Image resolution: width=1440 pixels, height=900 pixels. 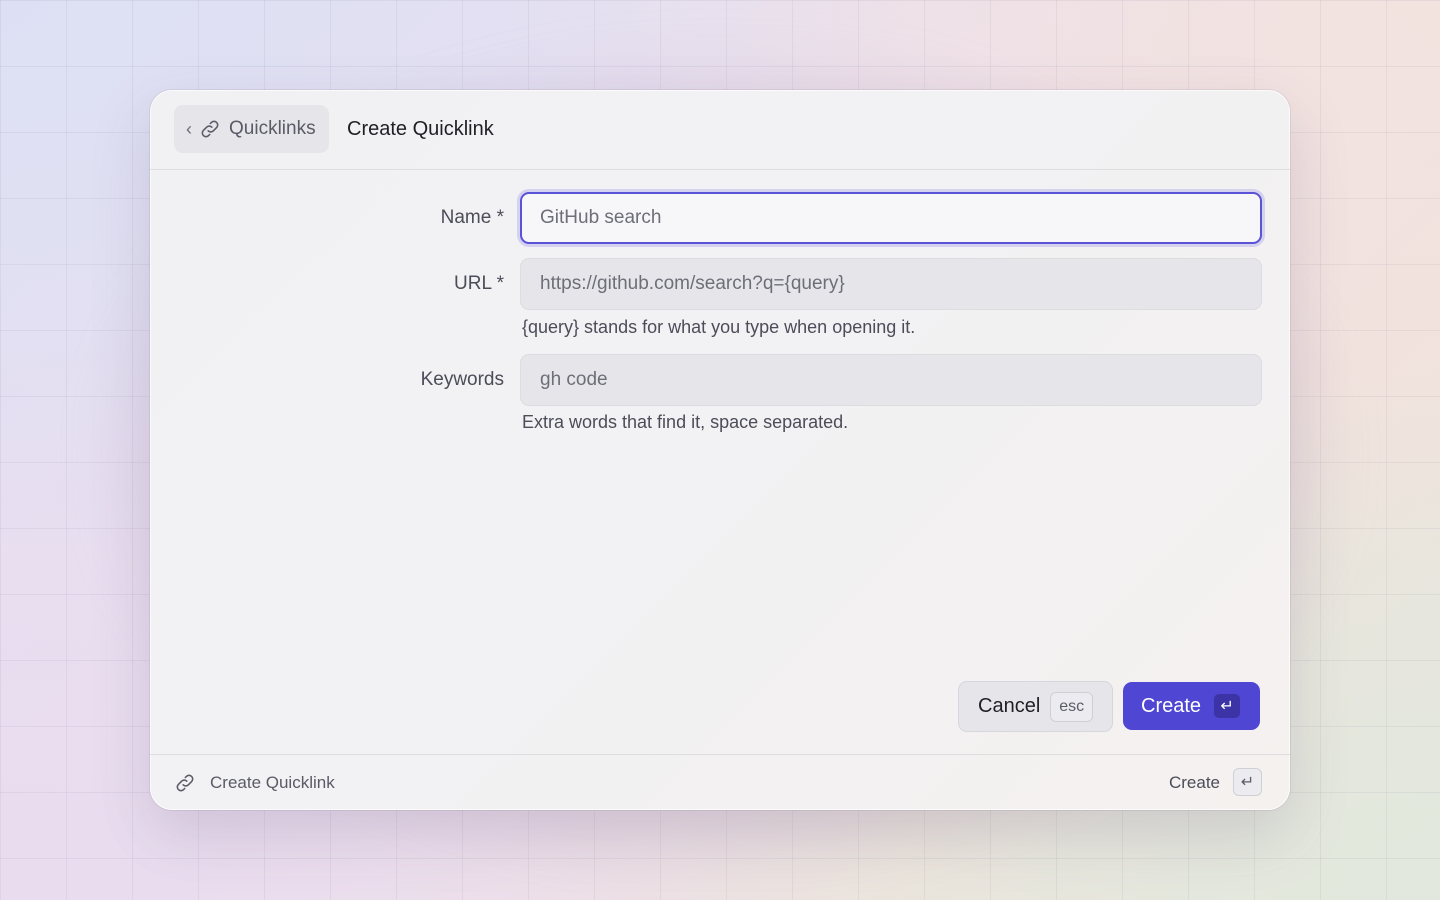 What do you see at coordinates (420, 129) in the screenshot?
I see `page-title: Create Quicklink` at bounding box center [420, 129].